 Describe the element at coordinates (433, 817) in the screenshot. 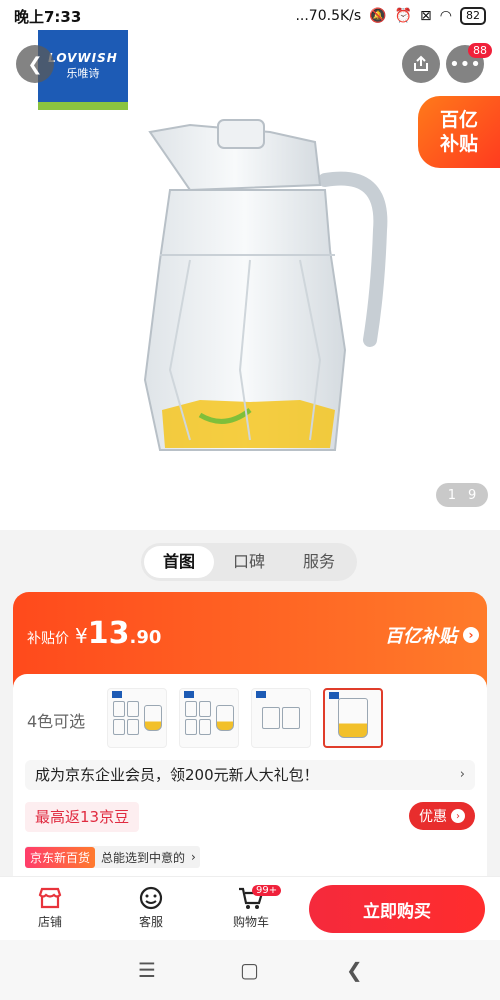

I see `coupon-label: 优惠` at that location.